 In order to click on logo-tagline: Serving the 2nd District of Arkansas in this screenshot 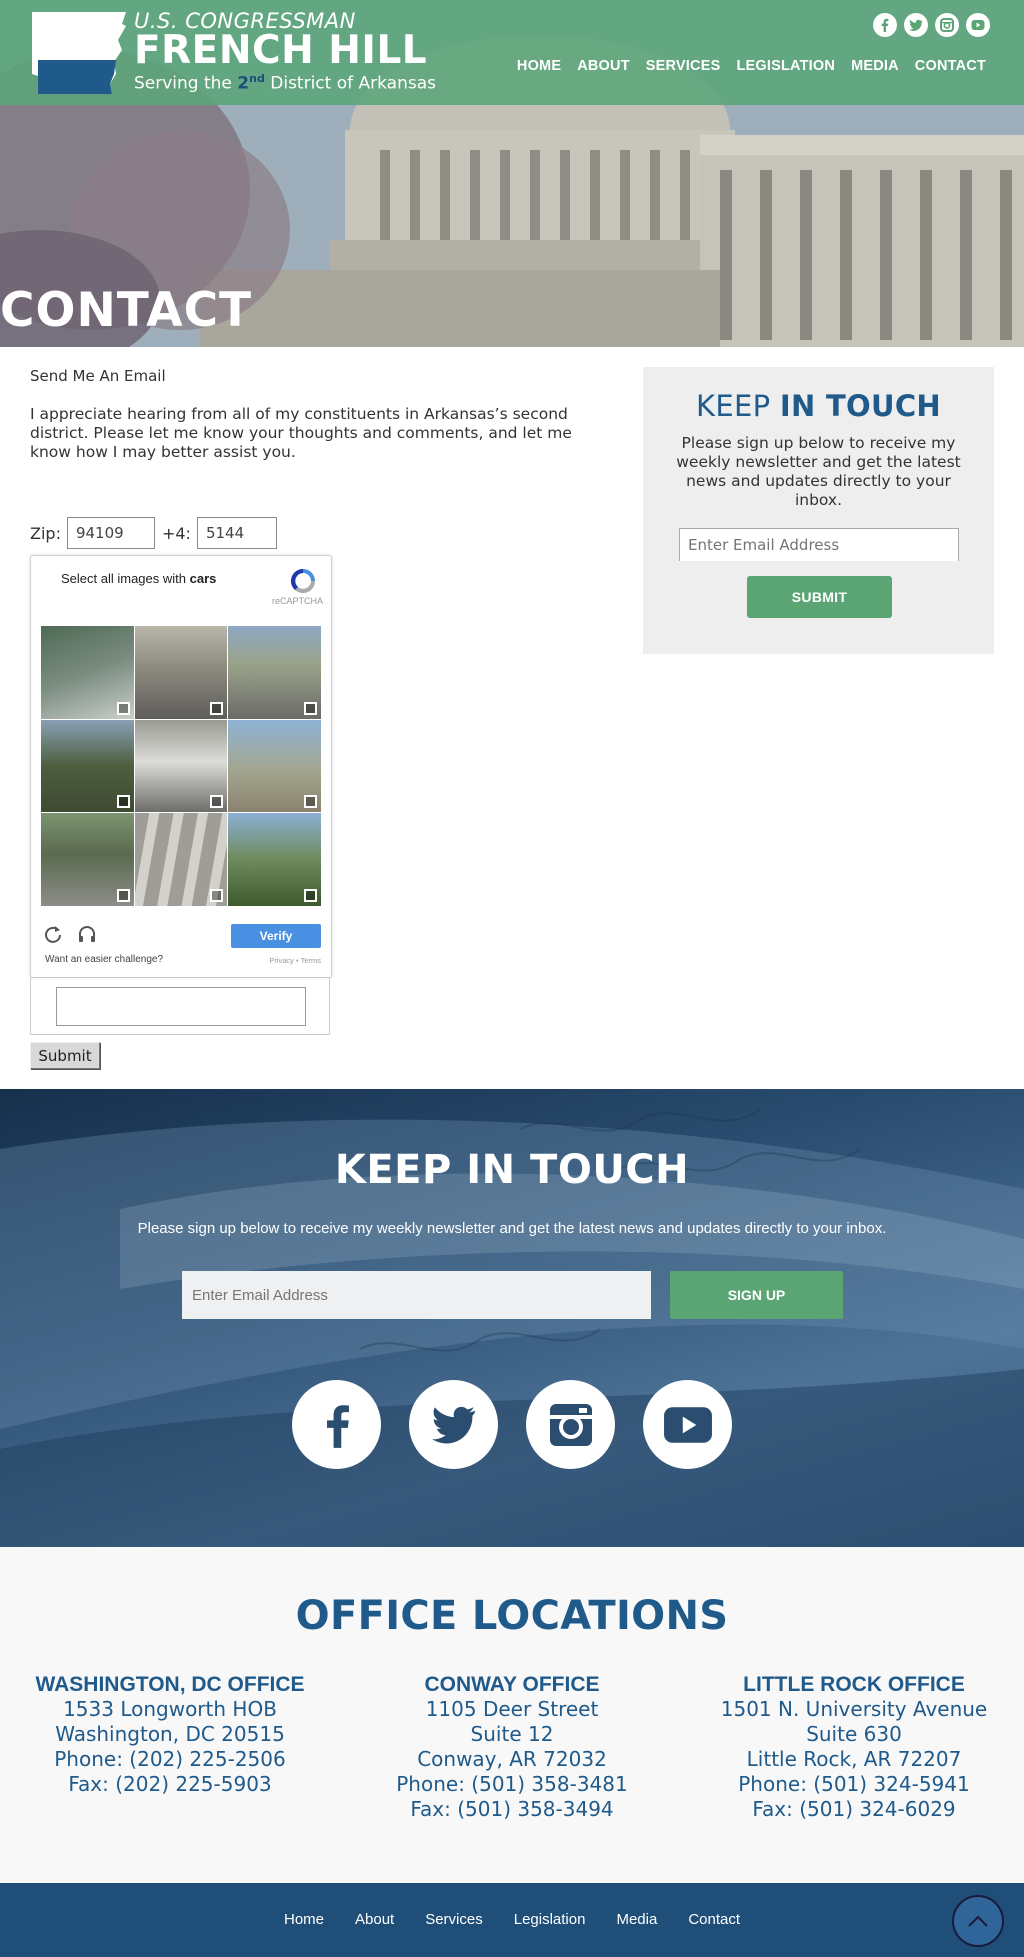, I will do `click(285, 83)`.